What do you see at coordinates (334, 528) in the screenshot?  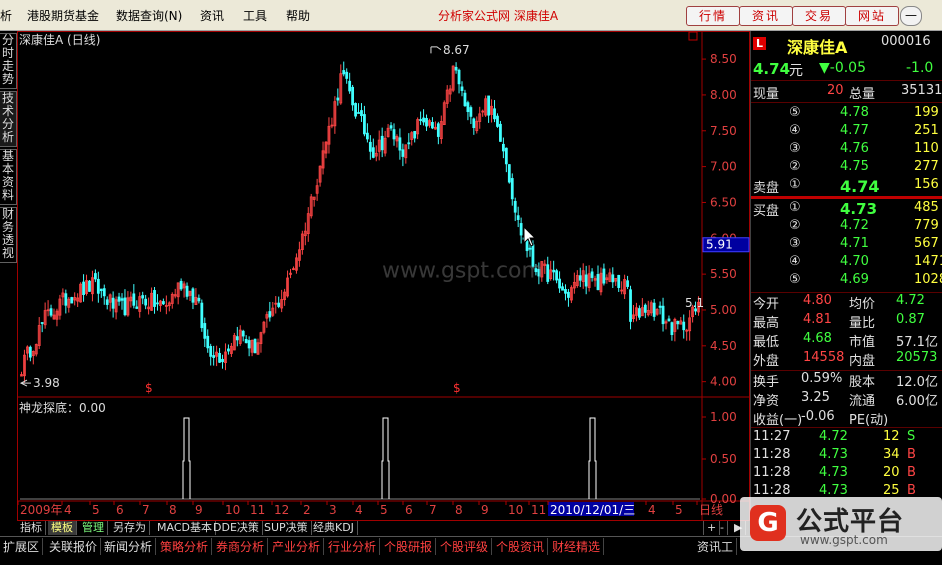 I see `tab-kdj: 经典KDJ` at bounding box center [334, 528].